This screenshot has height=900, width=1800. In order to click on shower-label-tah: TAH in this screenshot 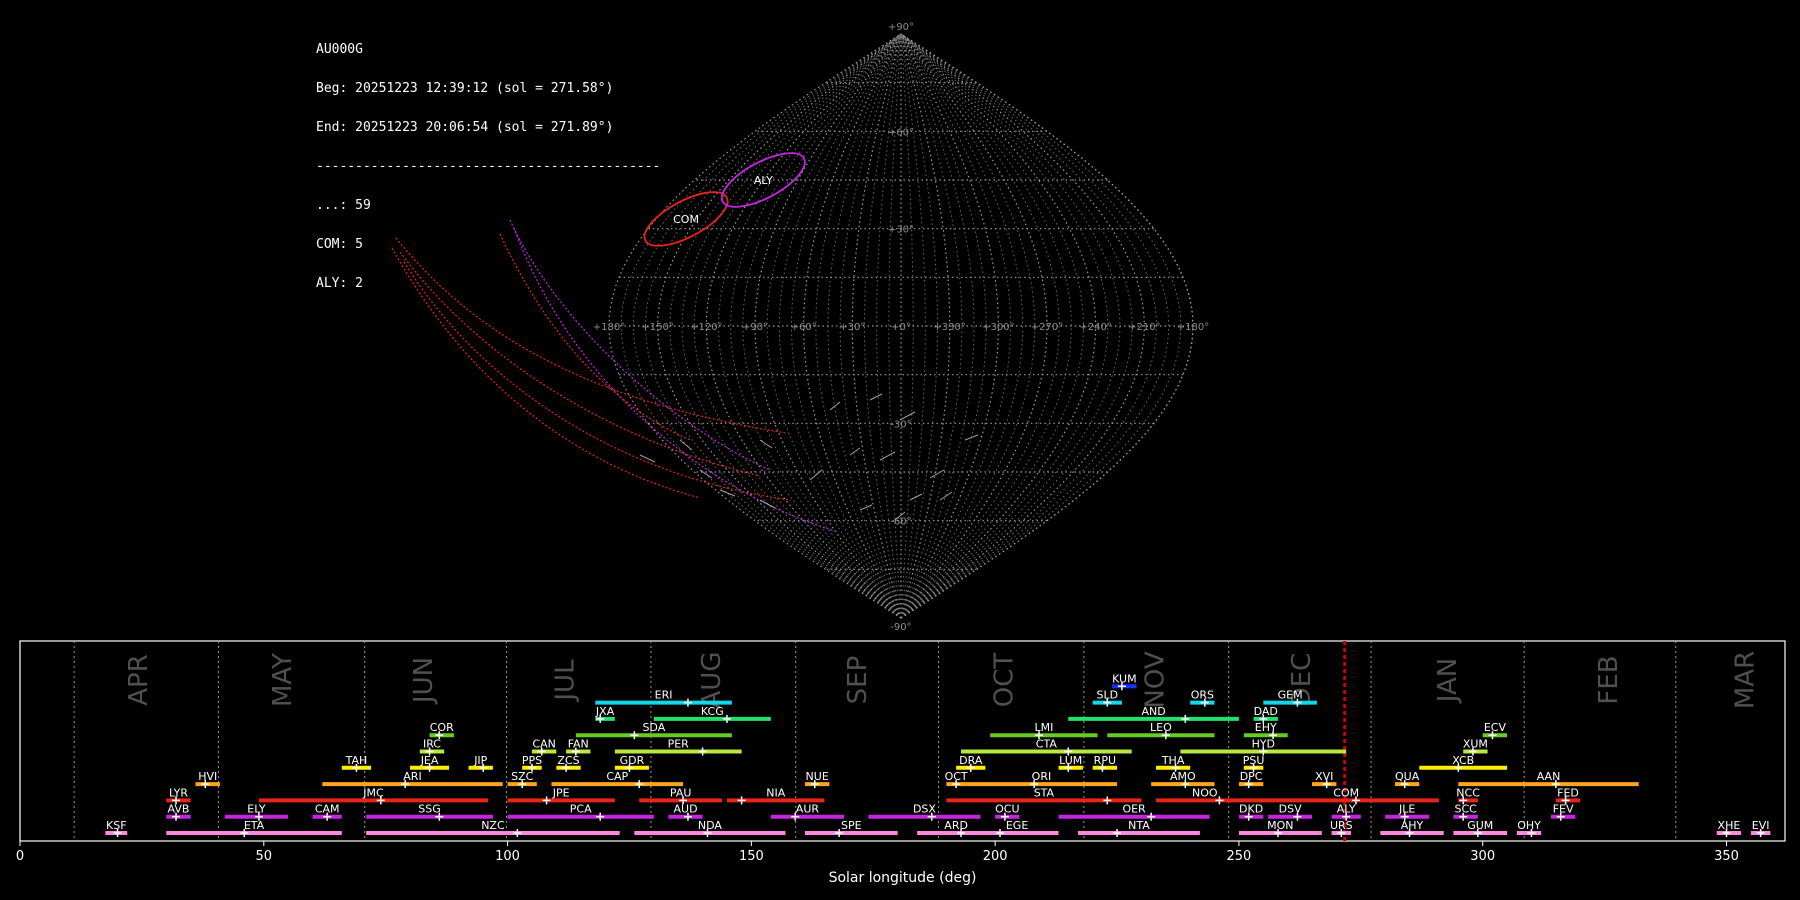, I will do `click(356, 760)`.